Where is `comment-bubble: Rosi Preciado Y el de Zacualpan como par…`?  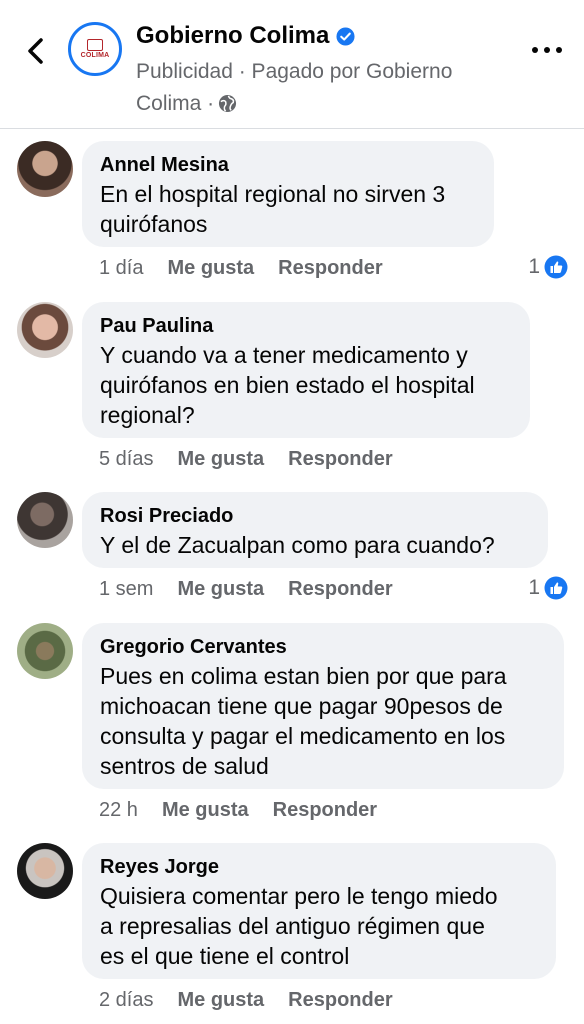
comment-bubble: Rosi Preciado Y el de Zacualpan como par… is located at coordinates (315, 530).